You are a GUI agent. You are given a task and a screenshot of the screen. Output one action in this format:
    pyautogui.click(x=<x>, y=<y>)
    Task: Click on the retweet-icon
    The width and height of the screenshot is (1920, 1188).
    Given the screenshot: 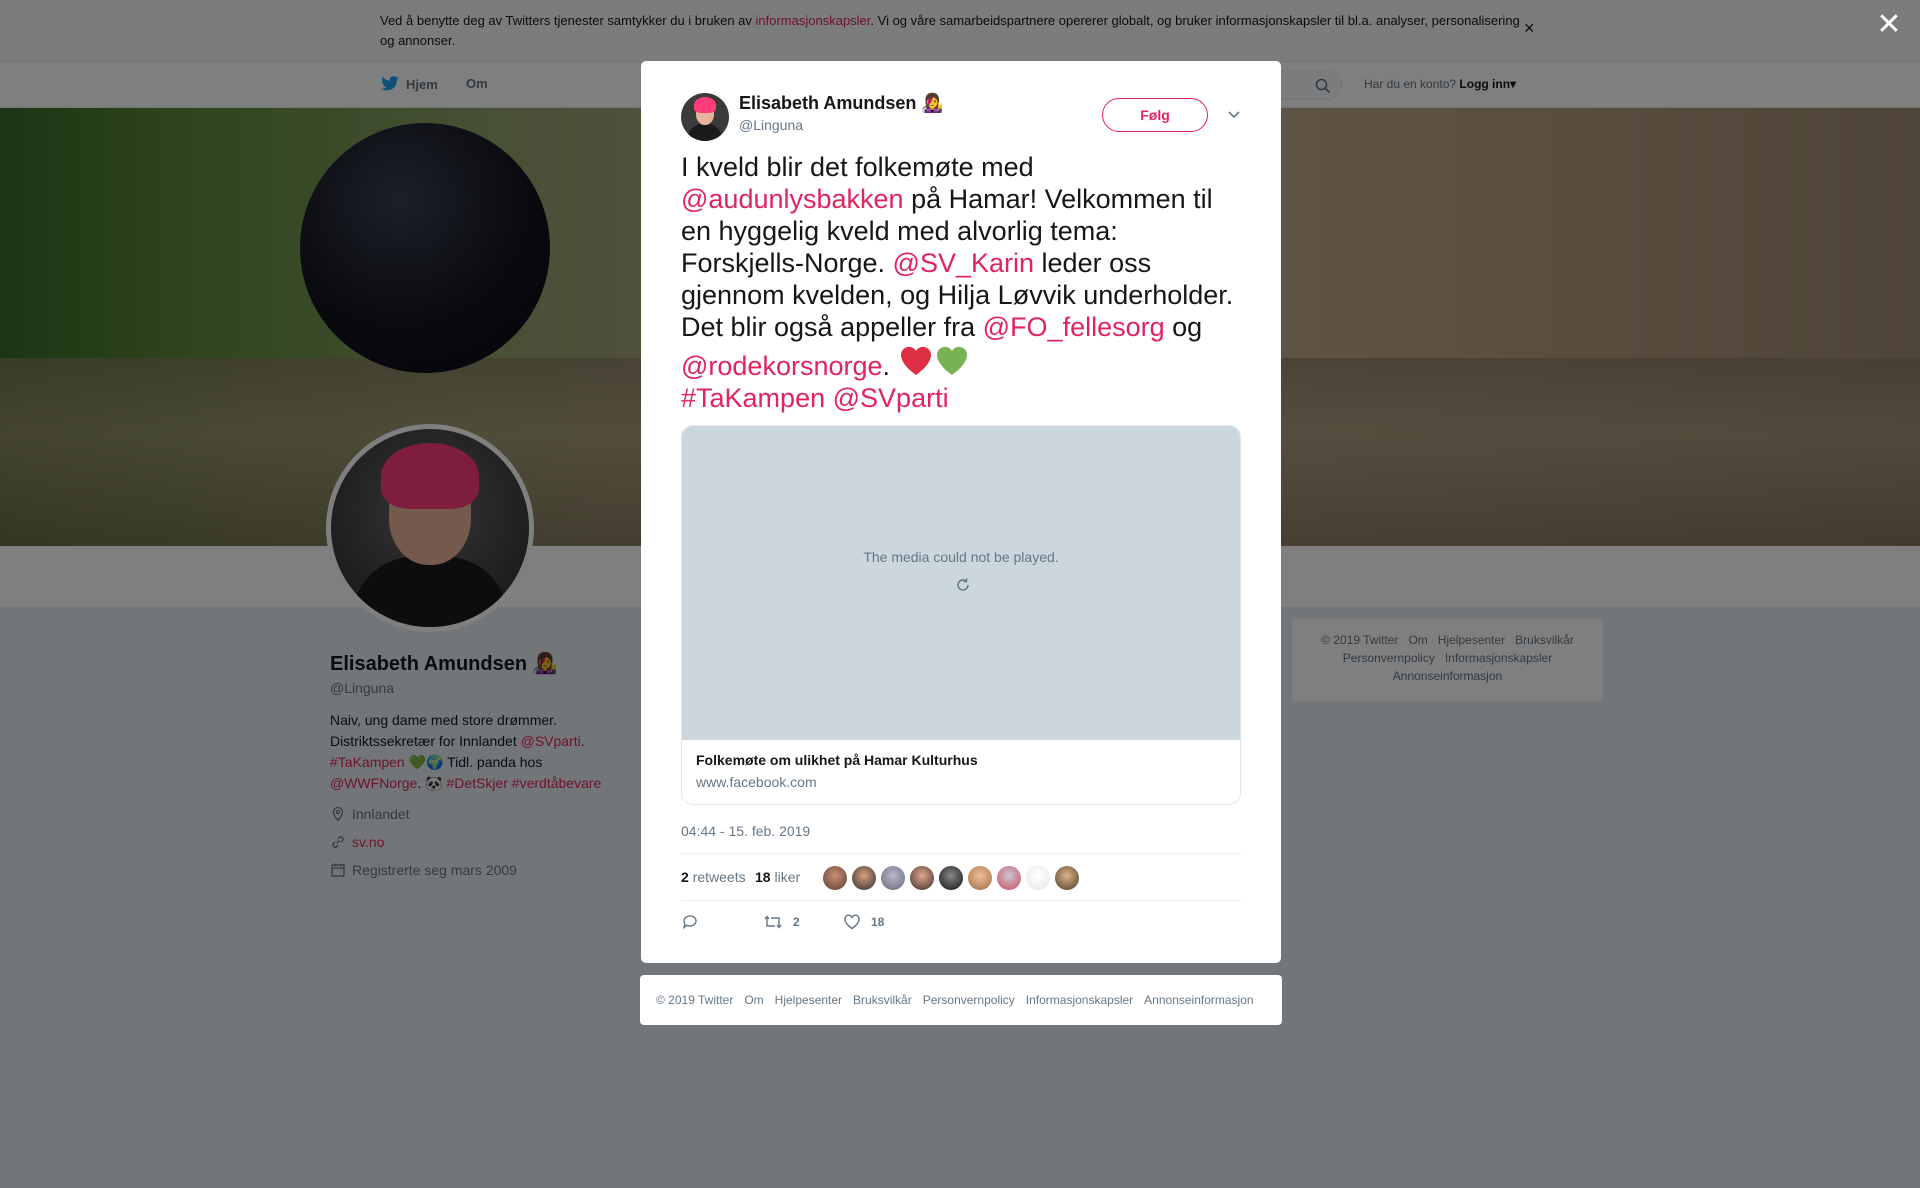 What is the action you would take?
    pyautogui.click(x=773, y=922)
    